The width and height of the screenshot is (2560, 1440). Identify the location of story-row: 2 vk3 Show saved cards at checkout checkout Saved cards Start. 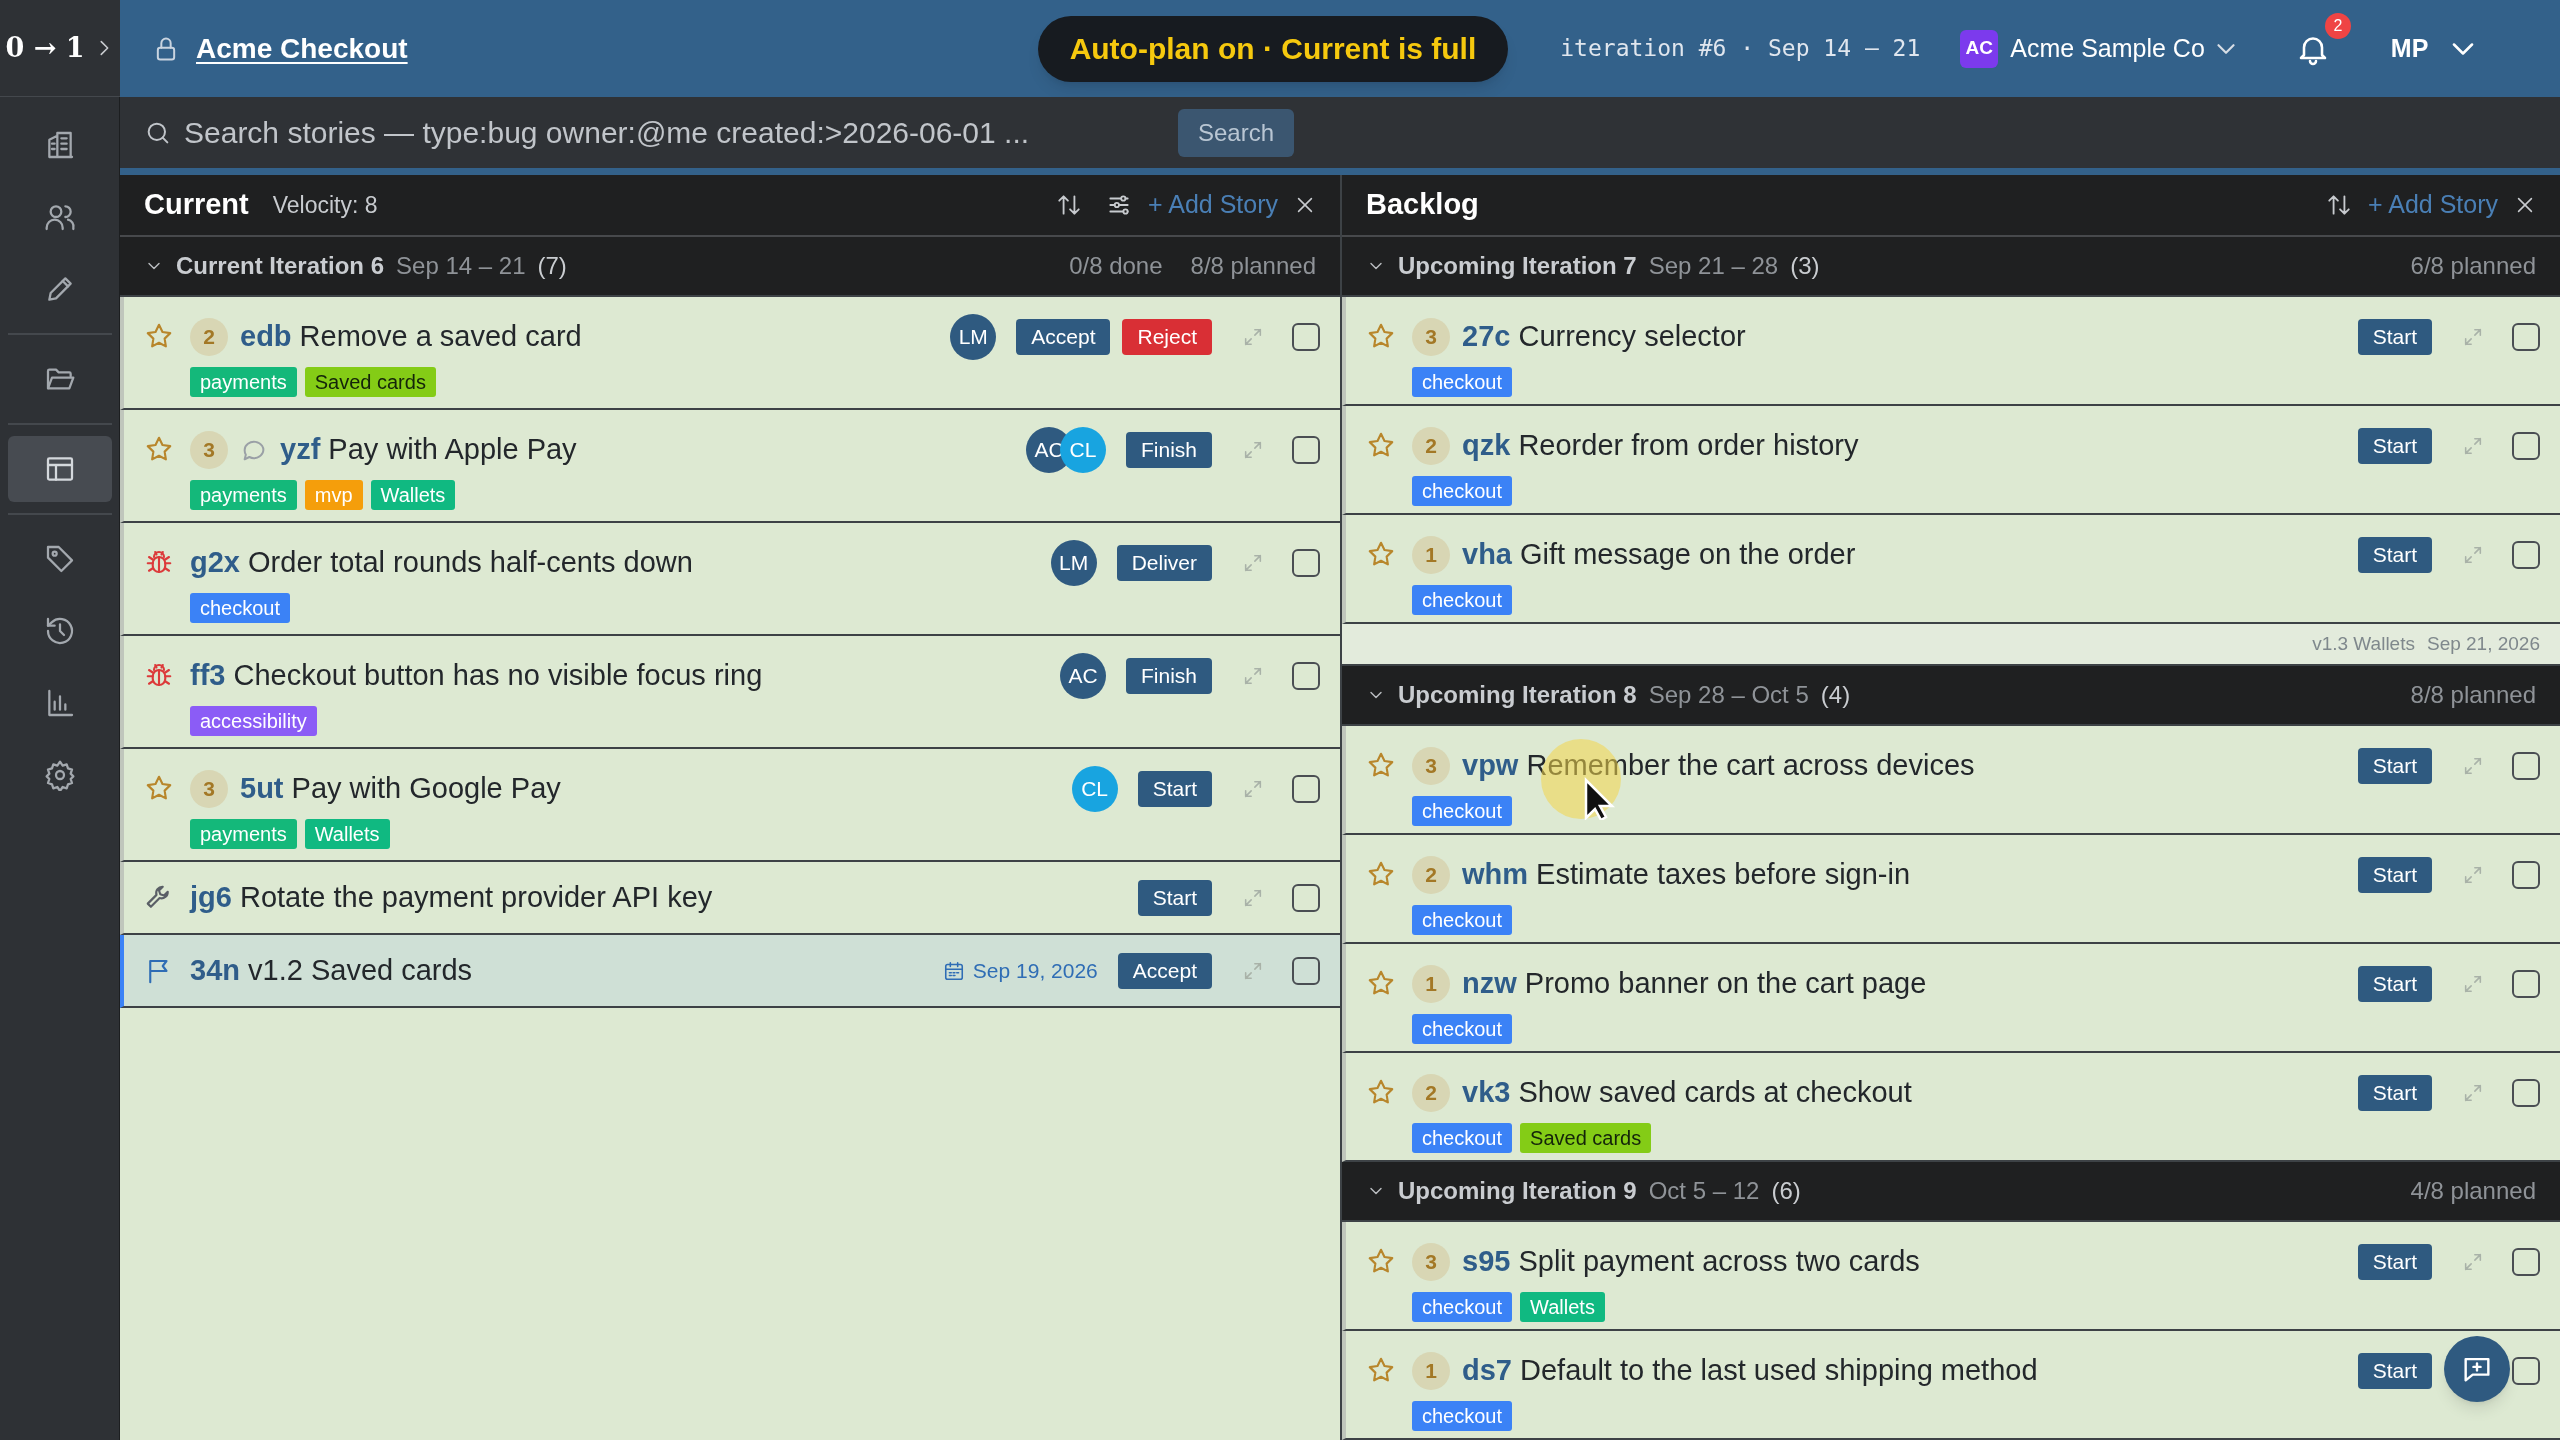
(1951, 1107).